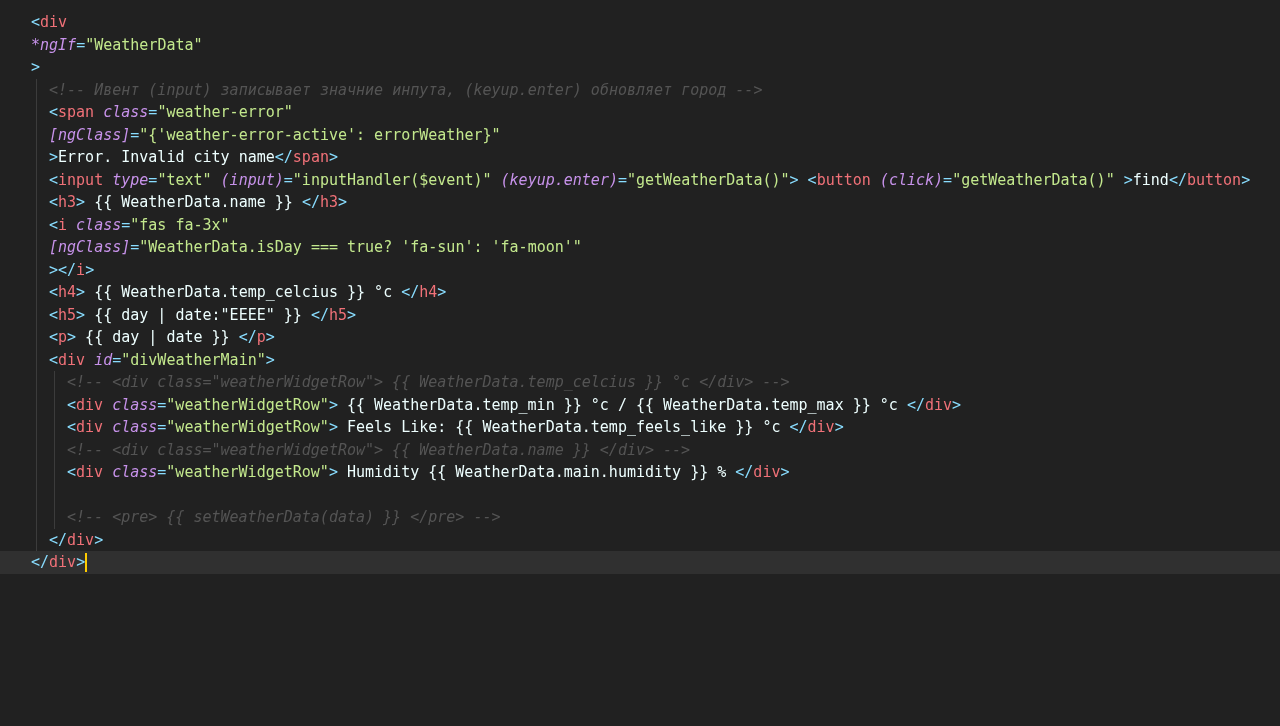 Image resolution: width=1280 pixels, height=726 pixels. Describe the element at coordinates (117, 45) in the screenshot. I see `code-line: *ngIf="WeatherData"` at that location.